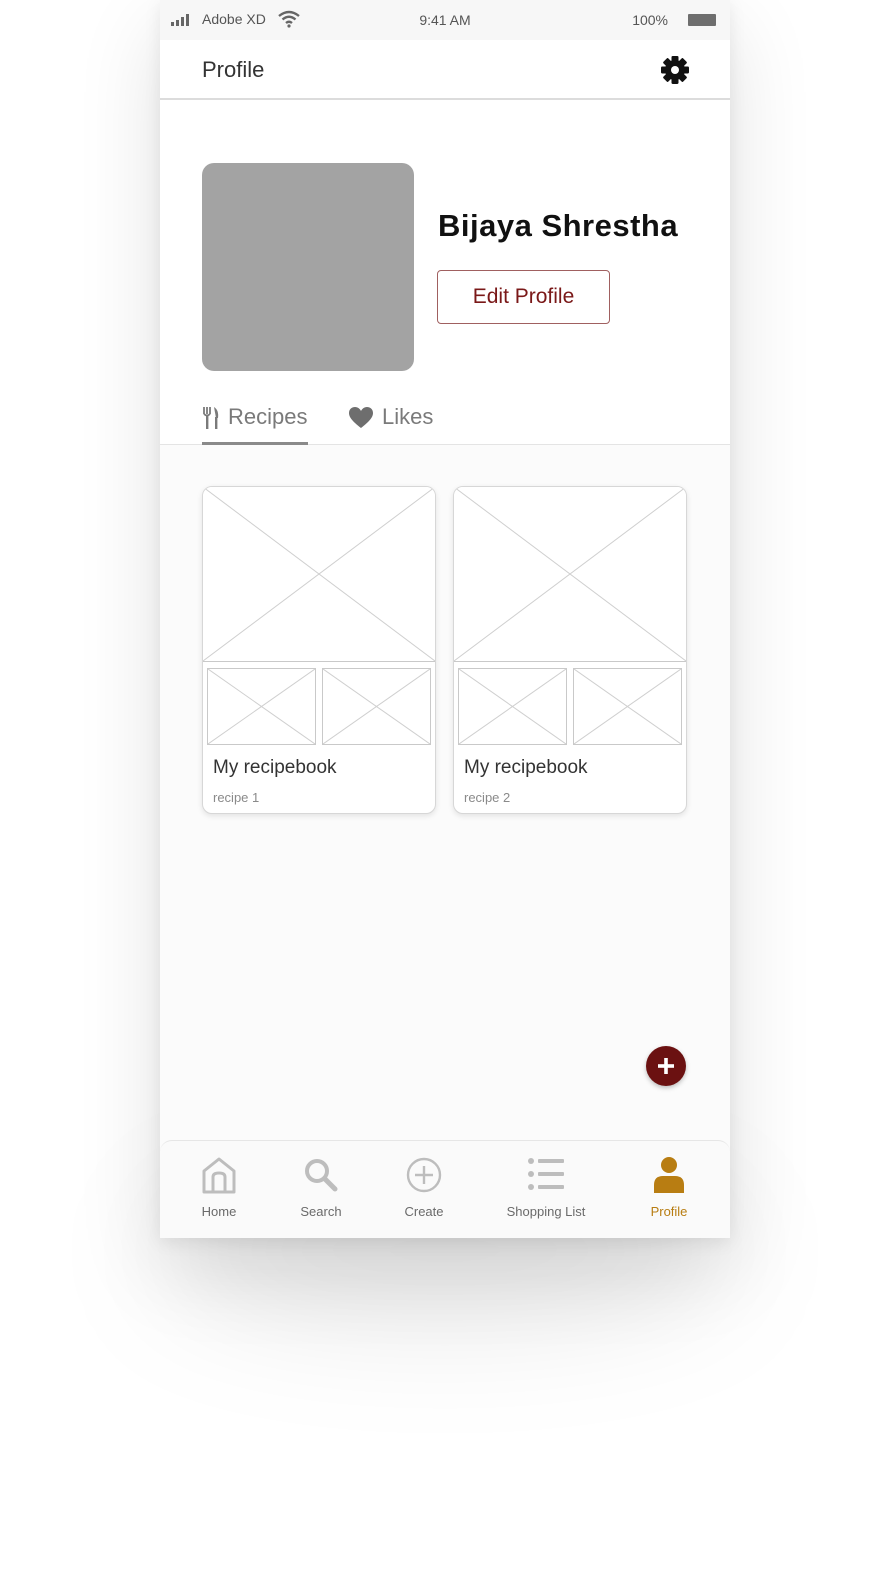 The width and height of the screenshot is (890, 1596). Describe the element at coordinates (236, 797) in the screenshot. I see `recipebook-subtitle: recipe 1` at that location.